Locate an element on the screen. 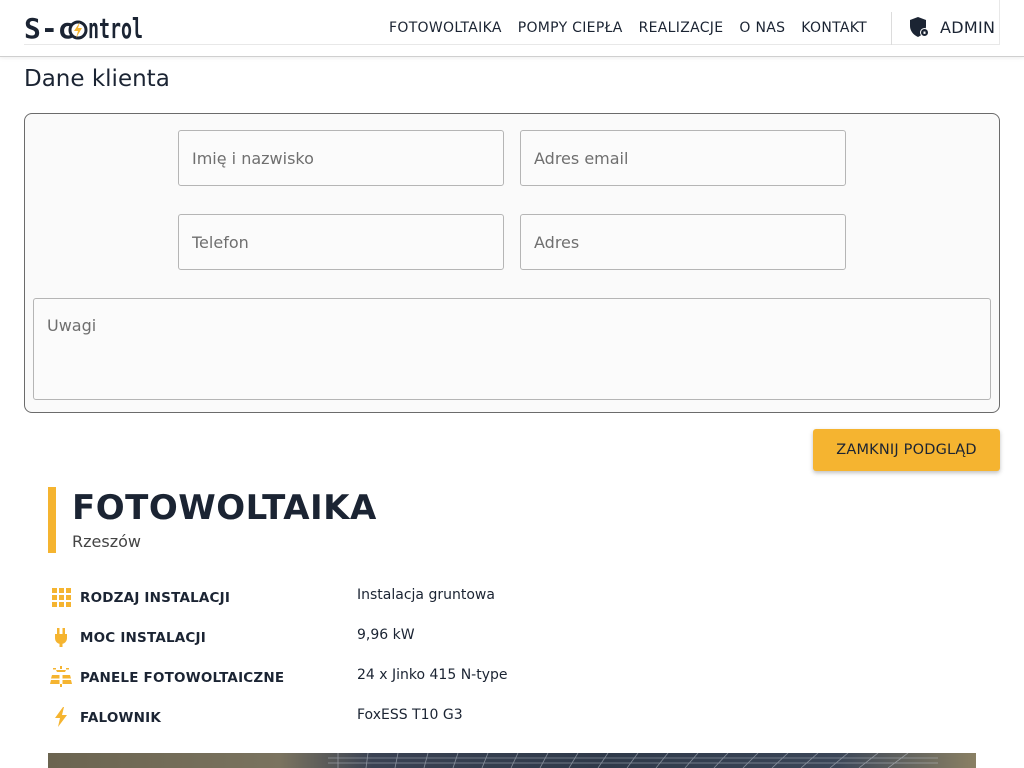 The image size is (1024, 768). spec-value: 24 x Jinko 415 N-type is located at coordinates (432, 675).